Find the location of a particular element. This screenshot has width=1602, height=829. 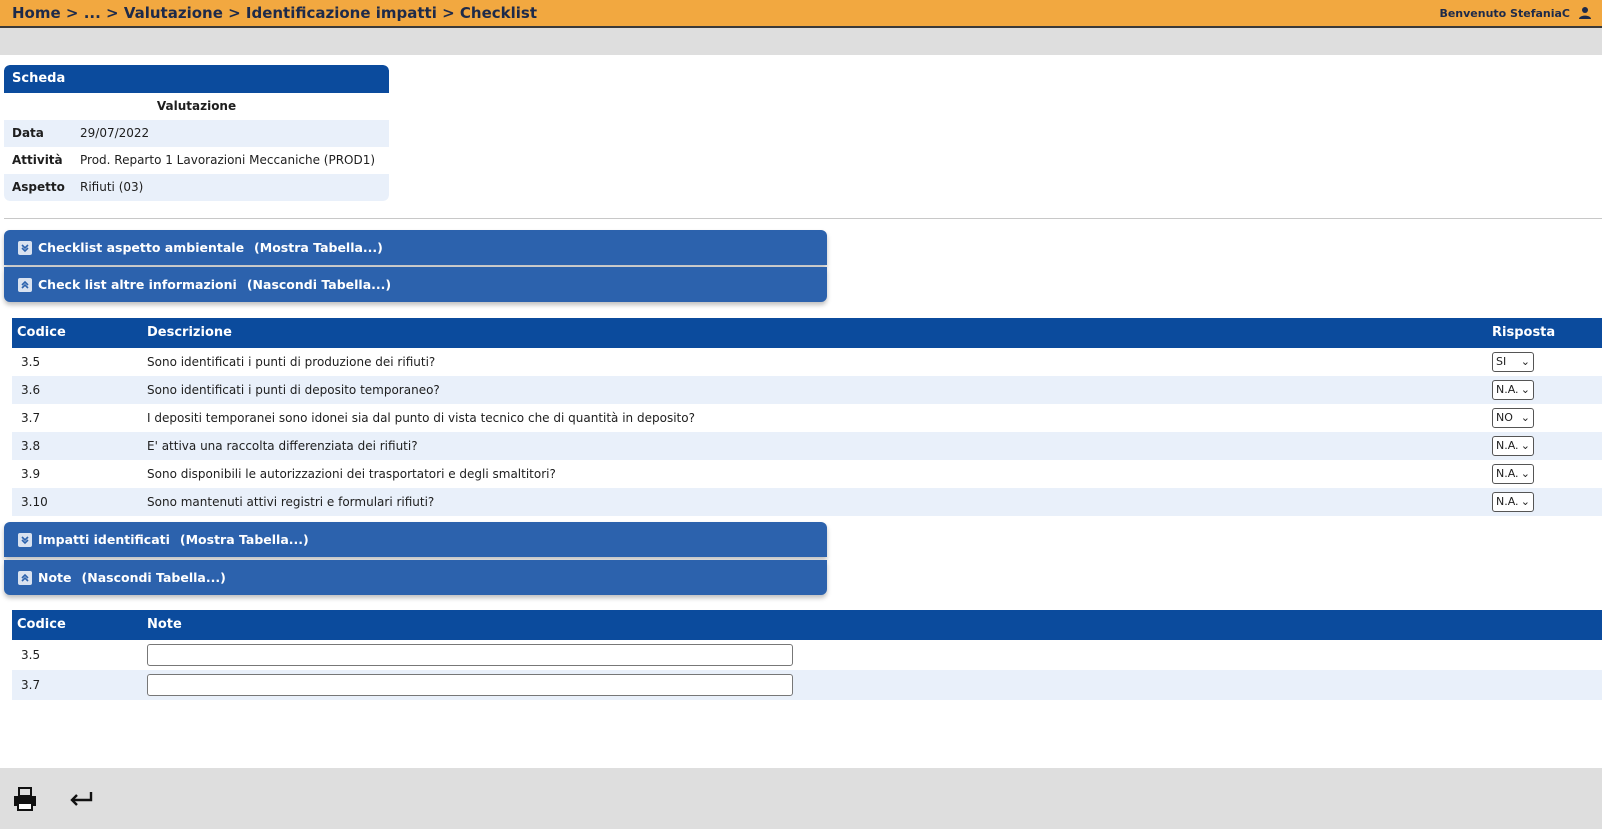

section-title: Impatti identificati is located at coordinates (104, 539).